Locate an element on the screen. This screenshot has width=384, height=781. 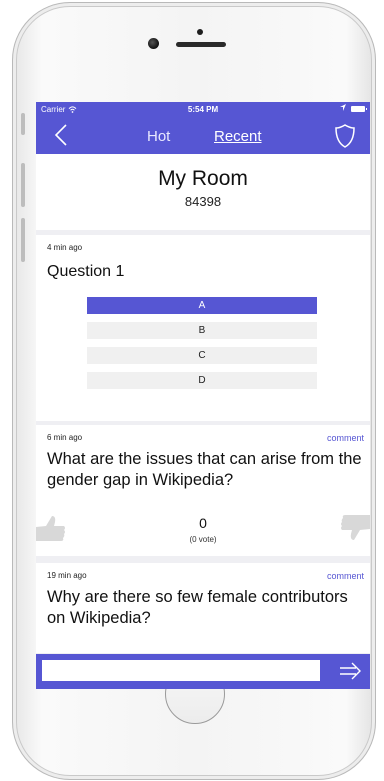
earpiece-speaker is located at coordinates (201, 44).